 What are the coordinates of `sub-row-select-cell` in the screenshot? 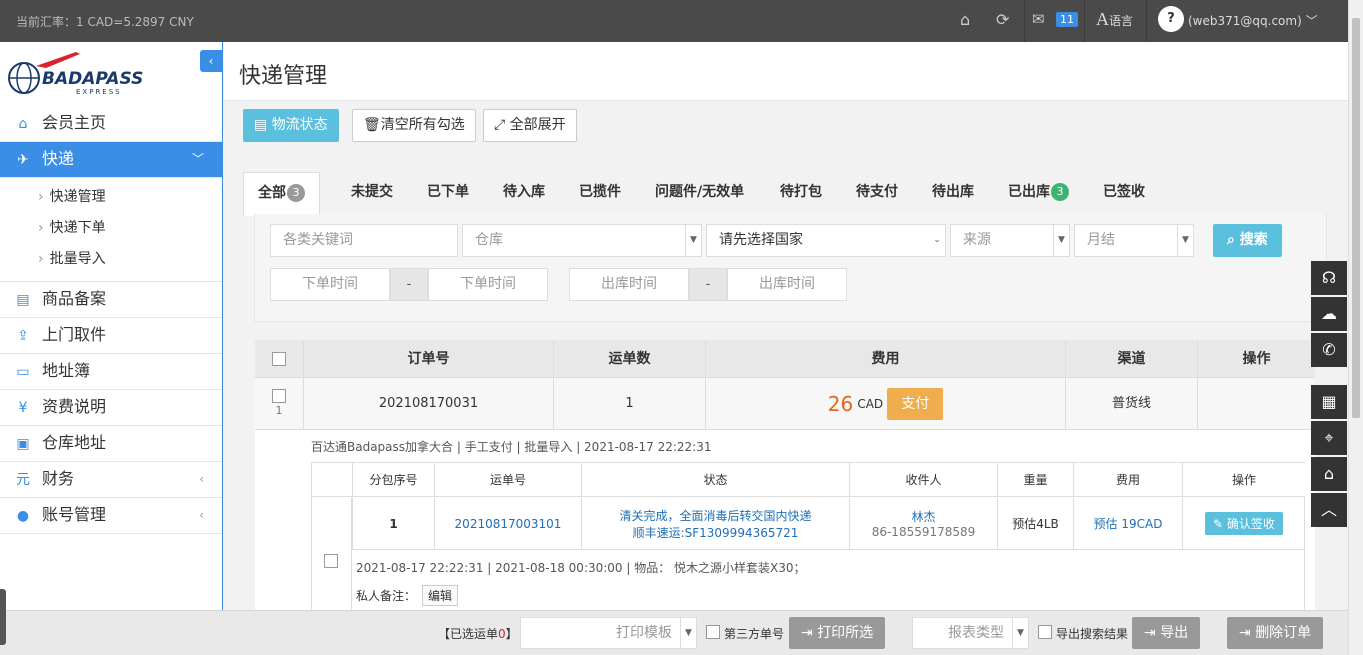 It's located at (332, 554).